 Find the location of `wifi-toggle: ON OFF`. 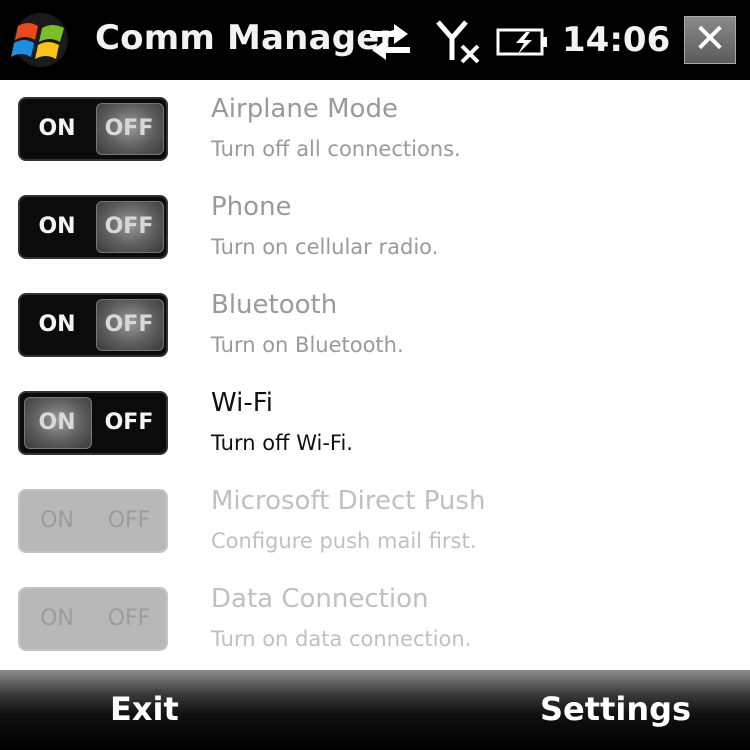

wifi-toggle: ON OFF is located at coordinates (93, 423).